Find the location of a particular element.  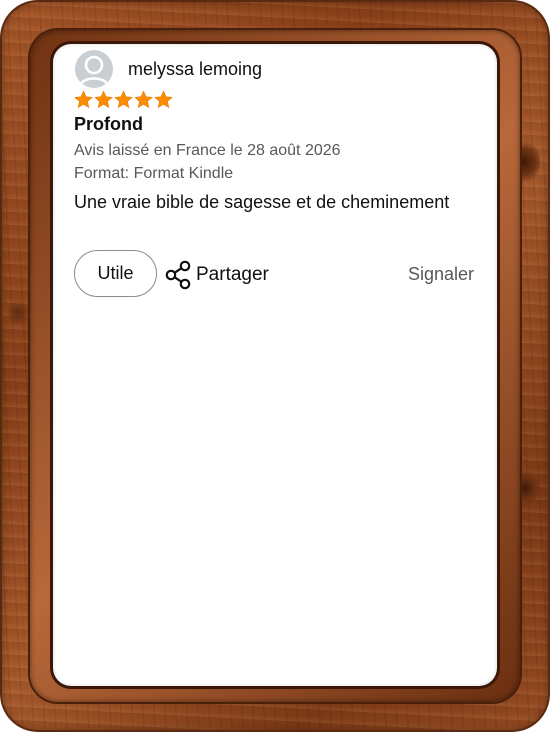

review-format: Format: Format Kindle is located at coordinates (154, 173).